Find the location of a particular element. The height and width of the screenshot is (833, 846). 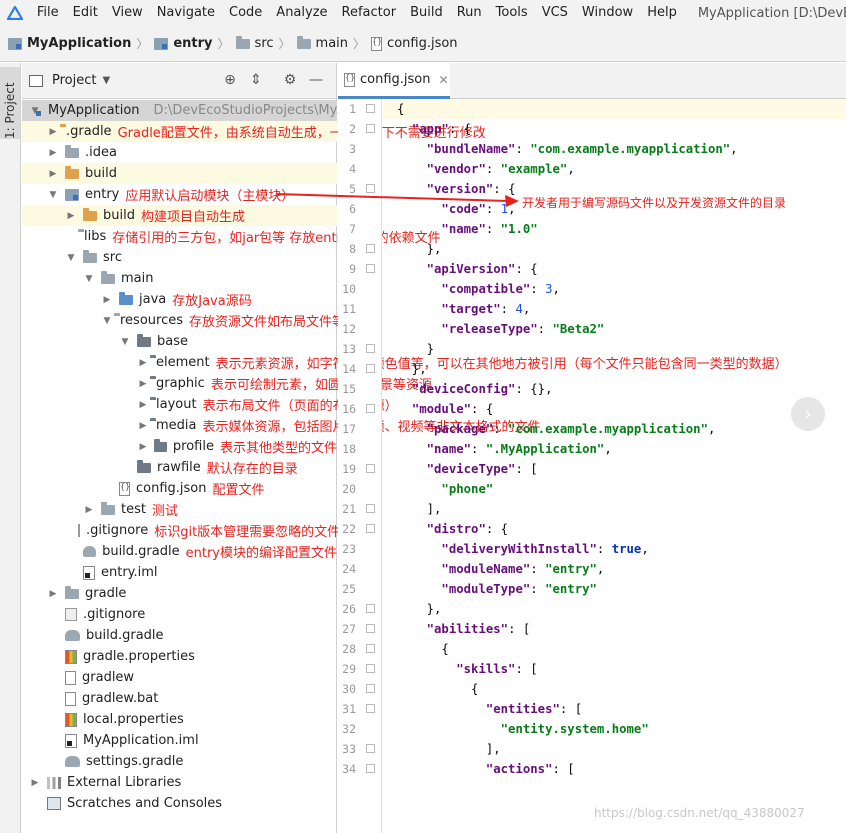

menu-vcs: VCS is located at coordinates (555, 13).